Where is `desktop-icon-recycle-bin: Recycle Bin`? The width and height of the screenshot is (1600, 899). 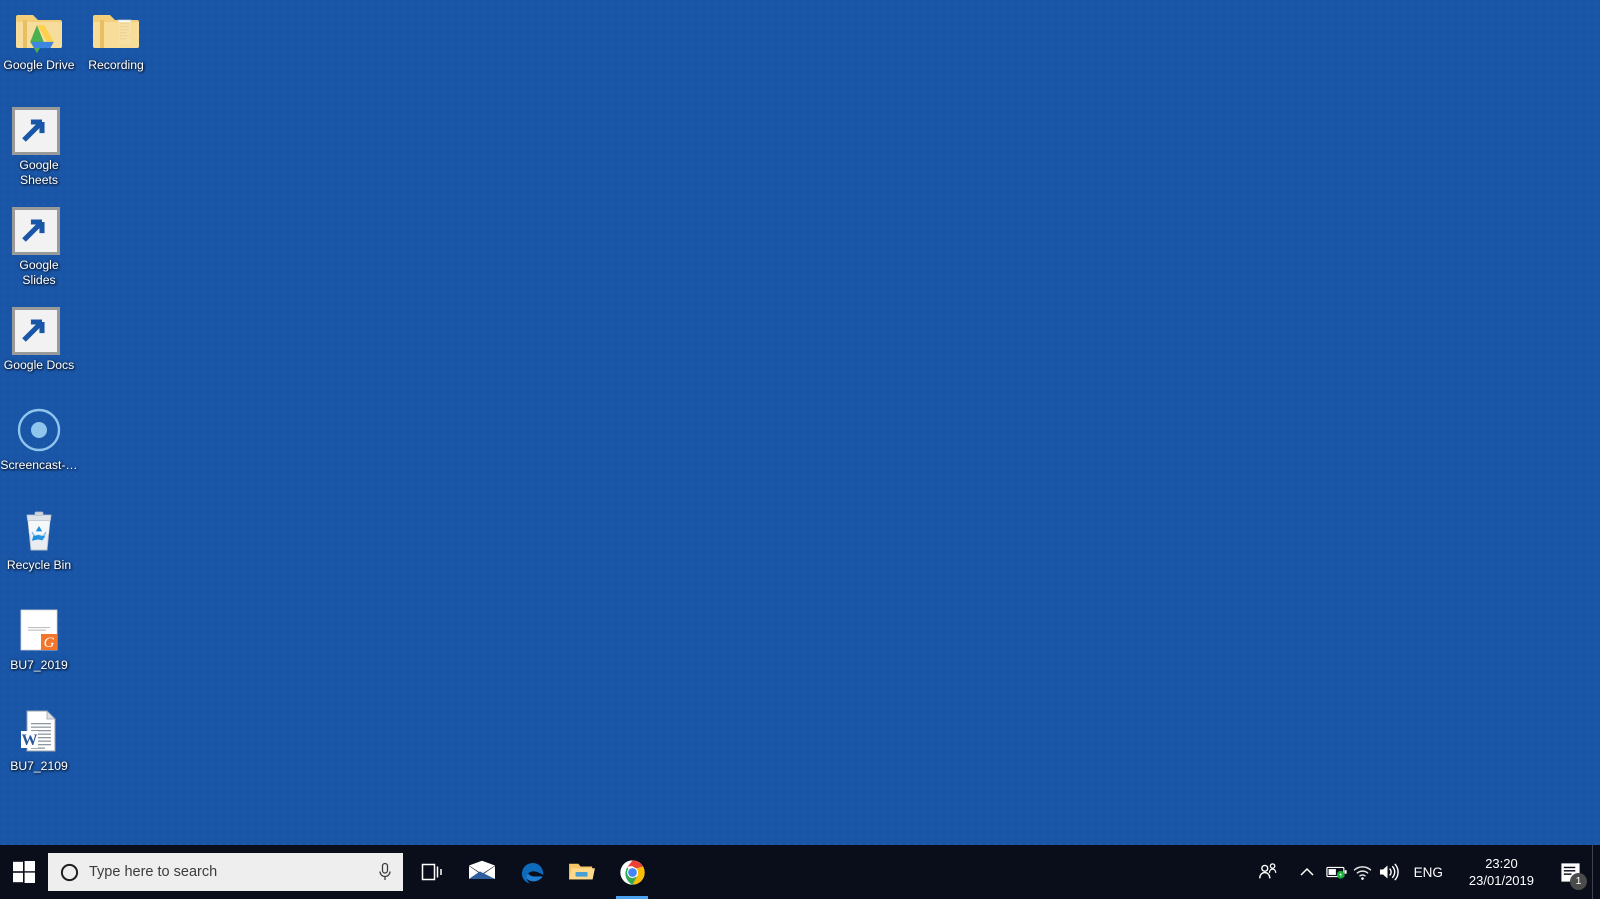
desktop-icon-recycle-bin: Recycle Bin is located at coordinates (39, 539).